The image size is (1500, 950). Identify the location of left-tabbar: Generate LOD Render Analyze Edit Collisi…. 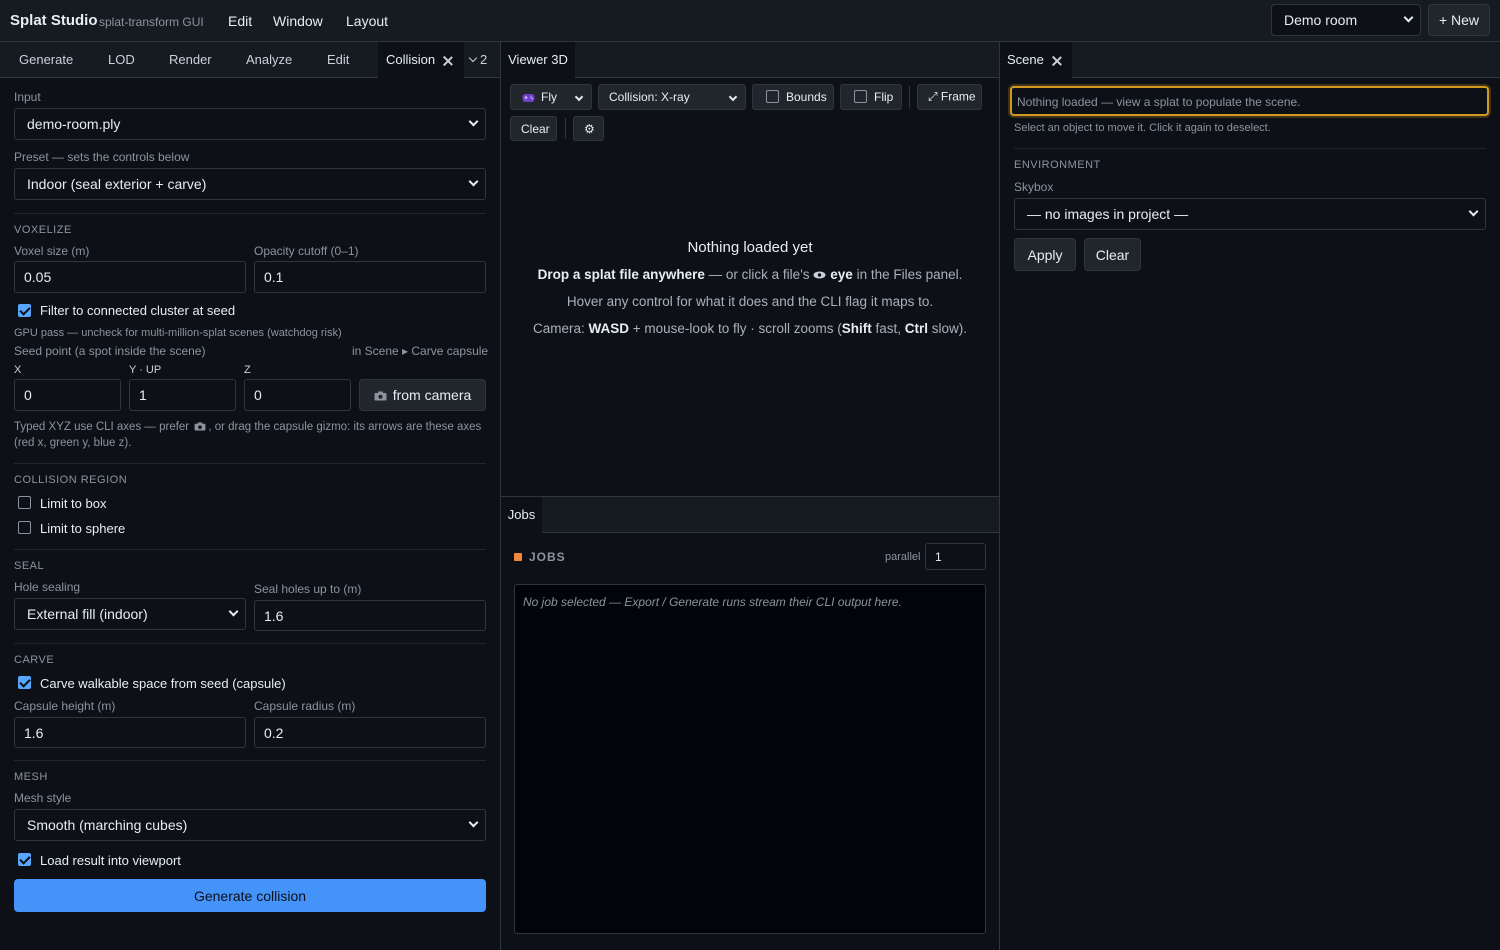
(250, 60).